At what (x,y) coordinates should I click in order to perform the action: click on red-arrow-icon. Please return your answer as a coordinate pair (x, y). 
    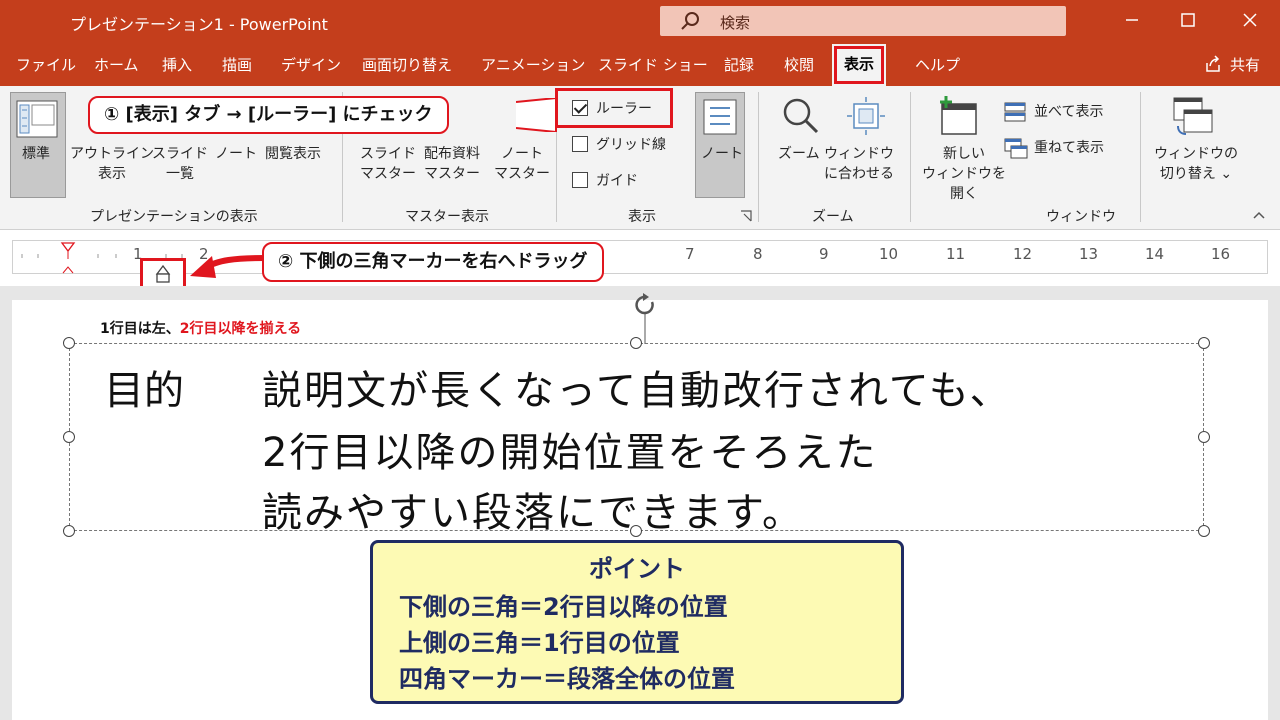
    Looking at the image, I should click on (228, 266).